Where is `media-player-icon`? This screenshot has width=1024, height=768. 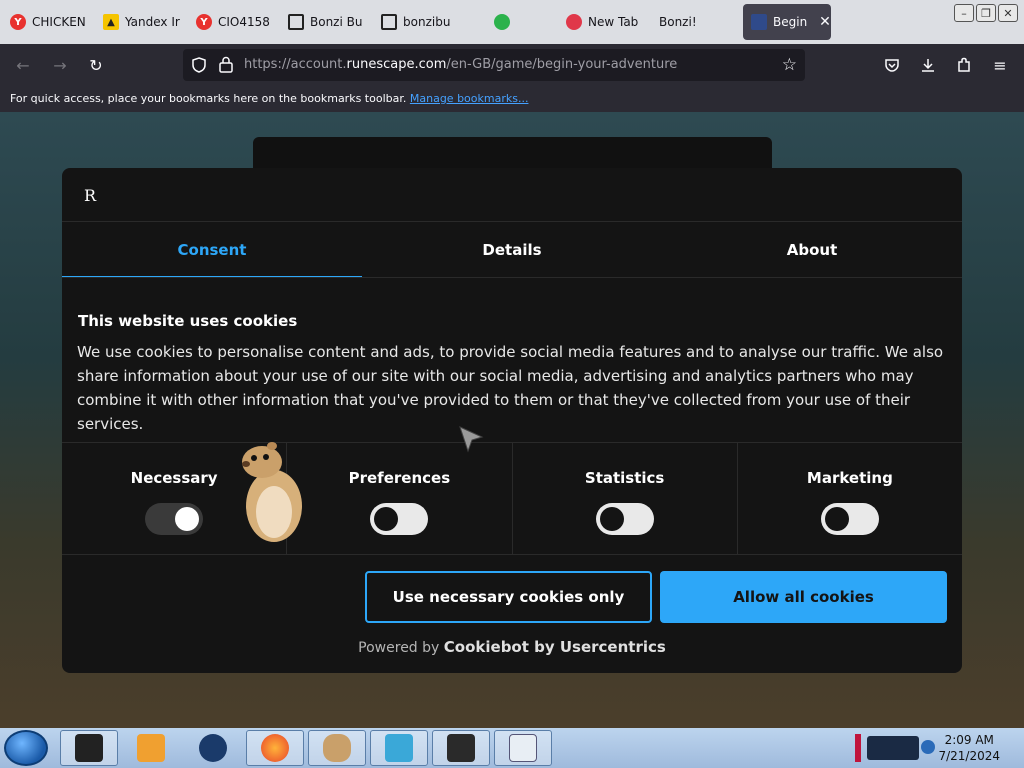 media-player-icon is located at coordinates (151, 748).